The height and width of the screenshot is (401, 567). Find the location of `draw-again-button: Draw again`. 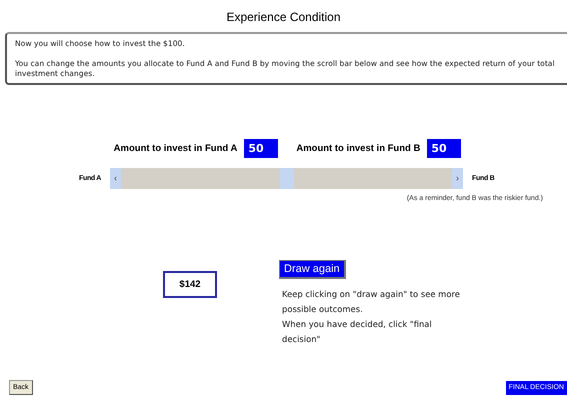

draw-again-button: Draw again is located at coordinates (312, 269).